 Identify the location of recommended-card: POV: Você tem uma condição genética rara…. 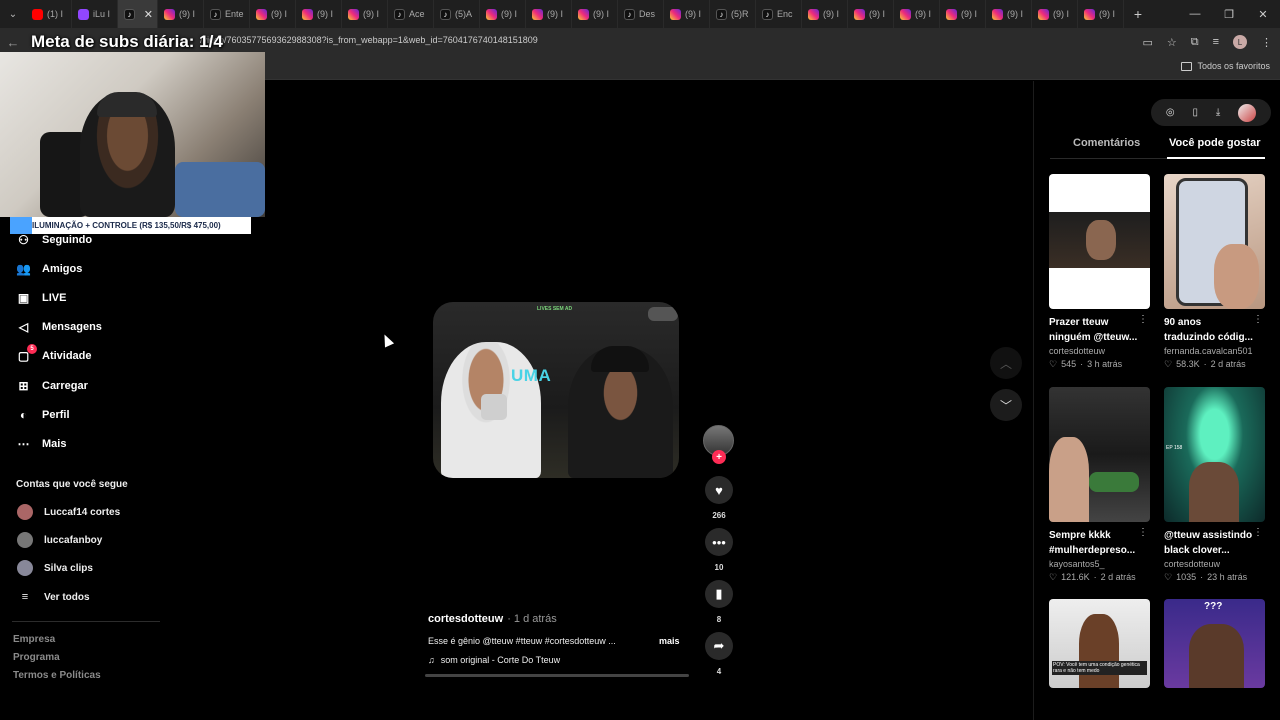
(1099, 643).